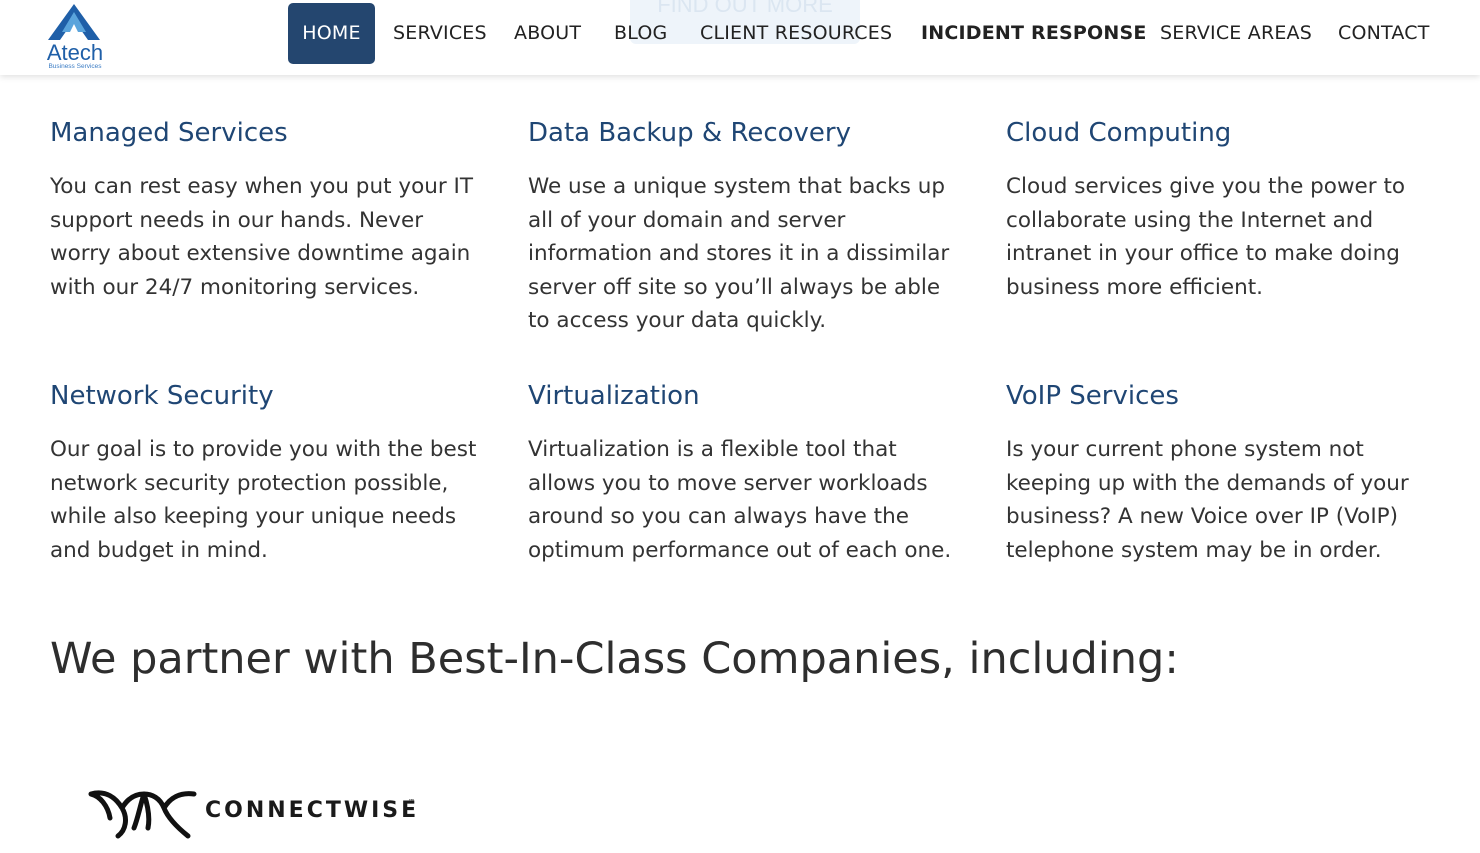 The image size is (1480, 853). I want to click on text-line: Our goal is to provide you with the best, so click(263, 449).